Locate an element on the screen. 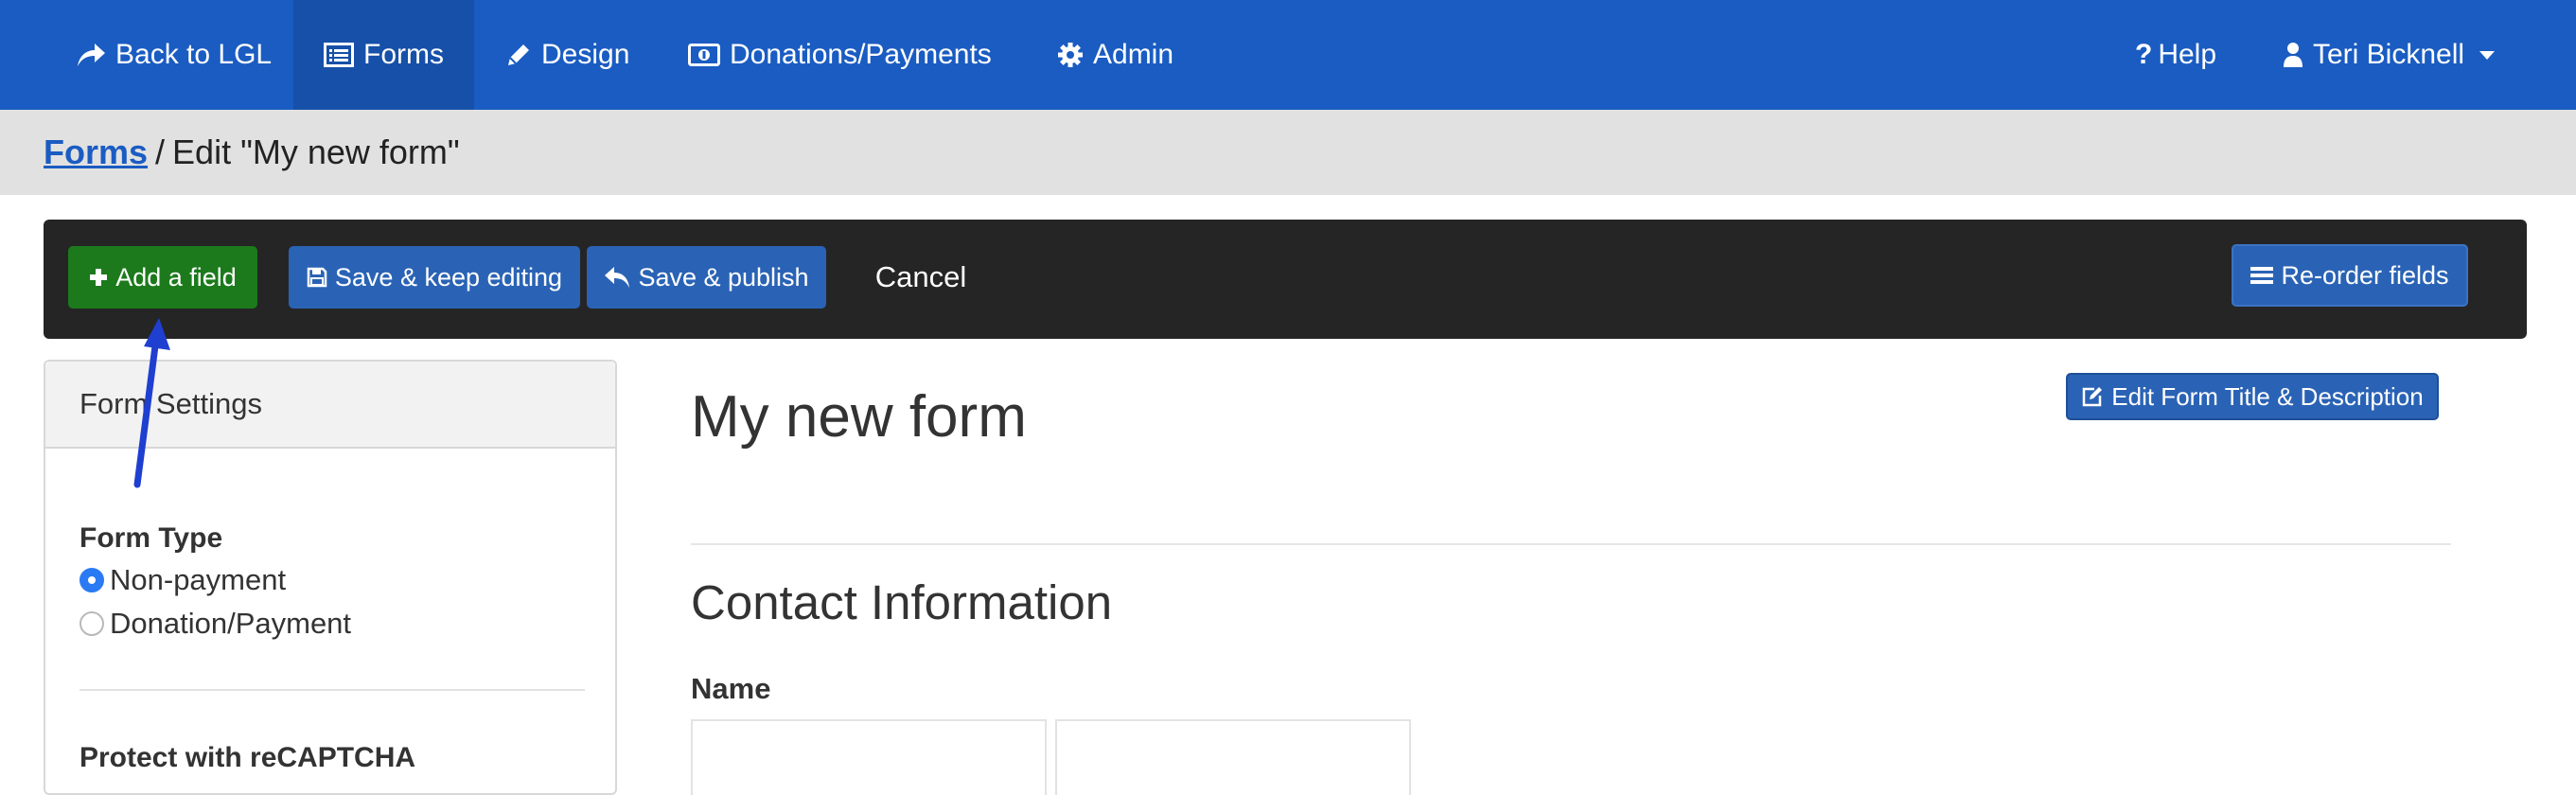  save-keep-editing-button: Save & keep editing is located at coordinates (434, 277).